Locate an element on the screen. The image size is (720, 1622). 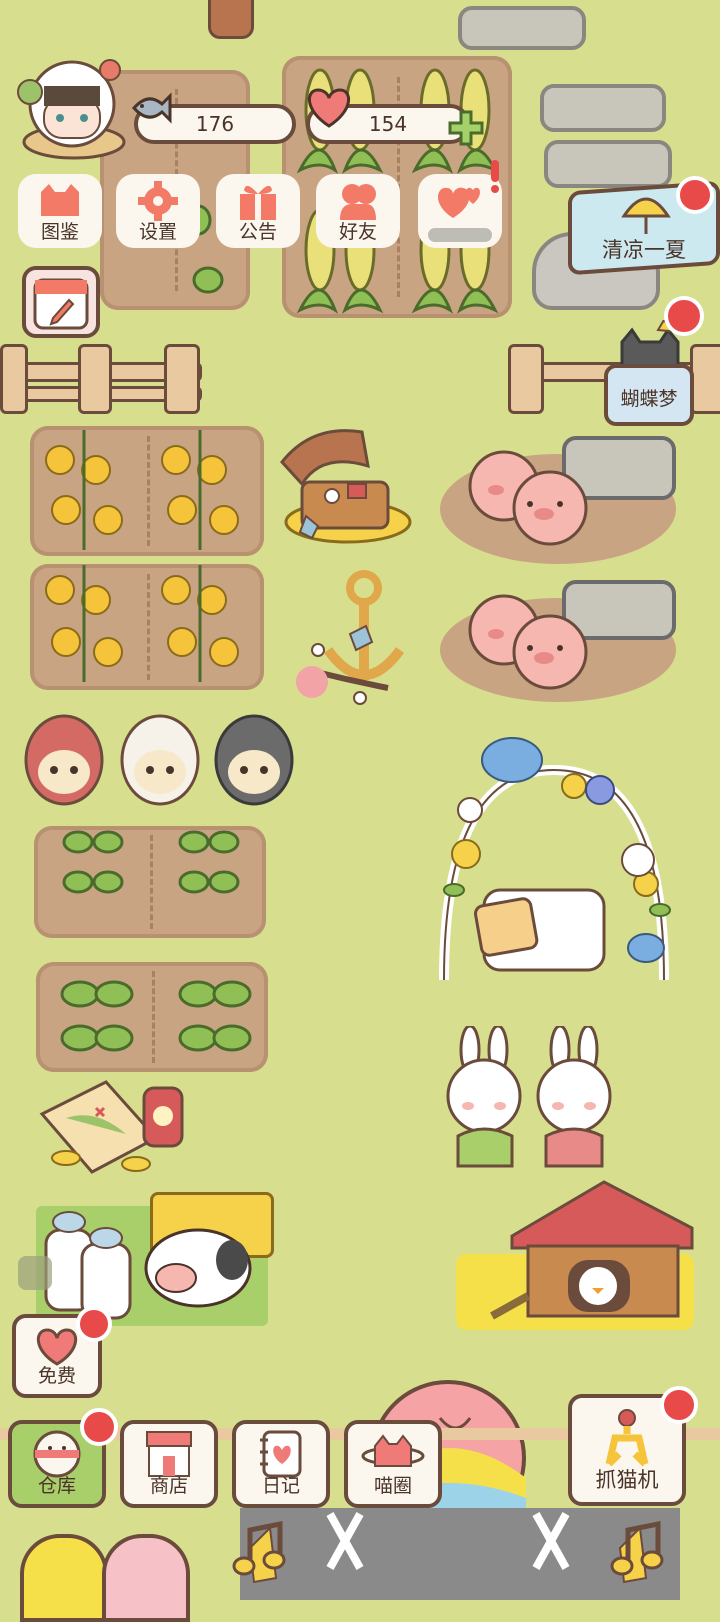
treasure-chest-decoration is located at coordinates (343, 485).